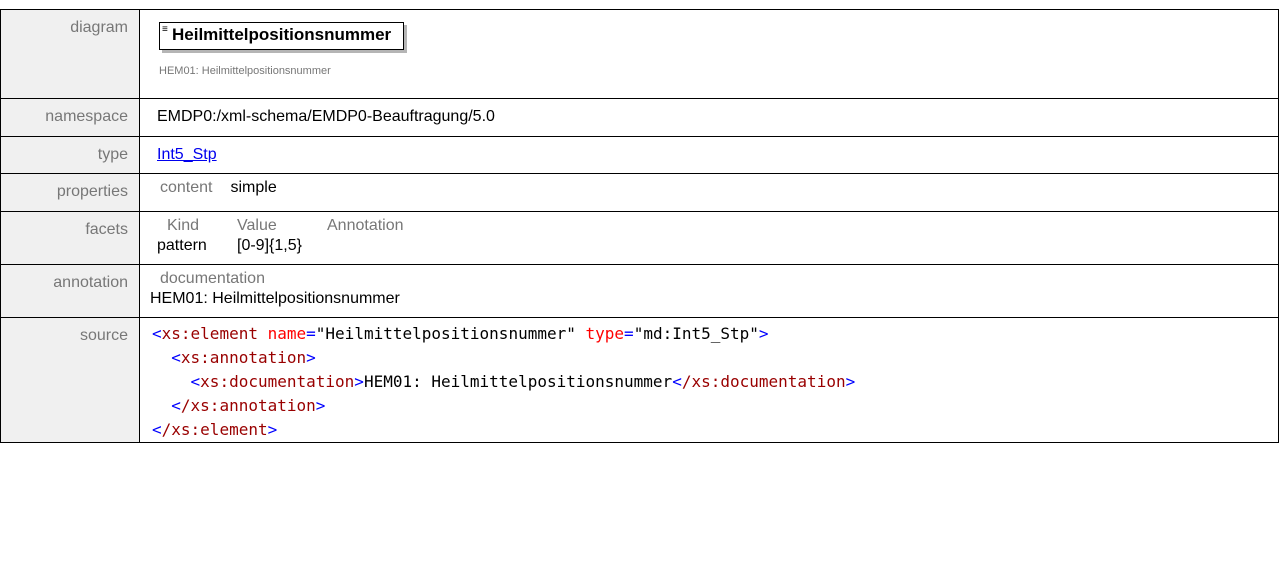  Describe the element at coordinates (269, 245) in the screenshot. I see `facet-value: [0-9]{1,5}` at that location.